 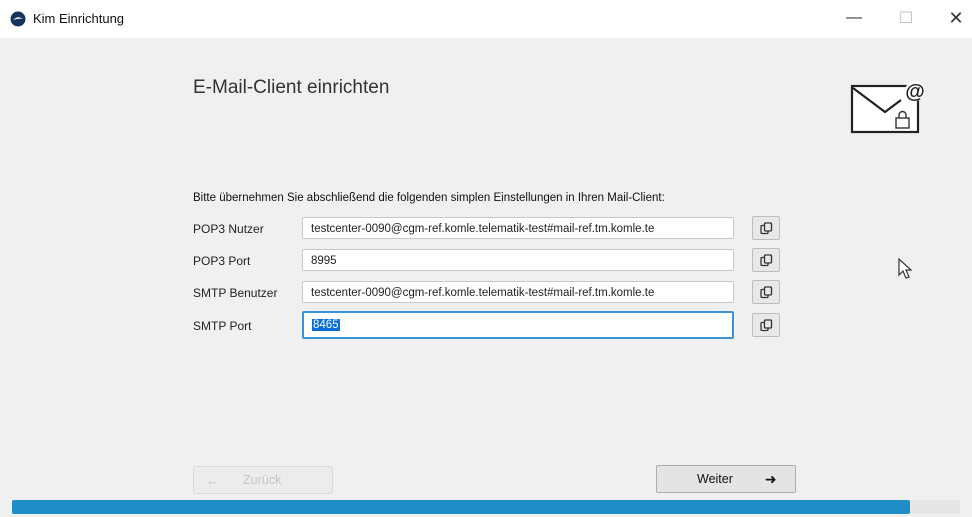 What do you see at coordinates (228, 229) in the screenshot?
I see `pop3-user-label: POP3 Nutzer` at bounding box center [228, 229].